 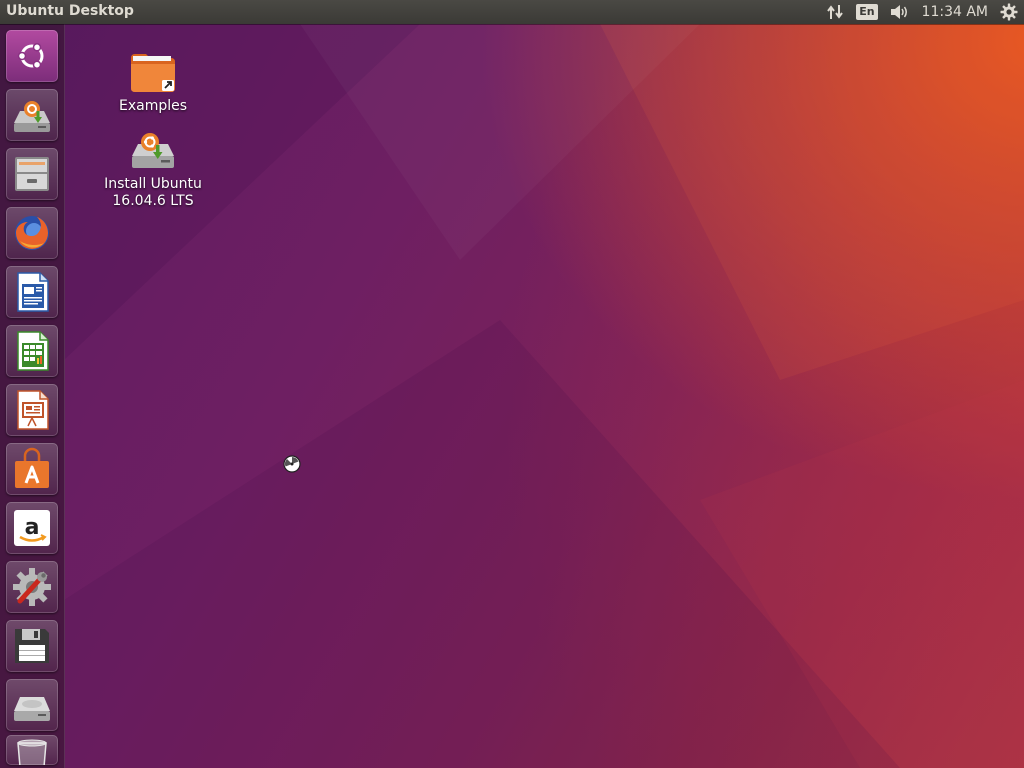 I want to click on launcher-files, so click(x=32, y=174).